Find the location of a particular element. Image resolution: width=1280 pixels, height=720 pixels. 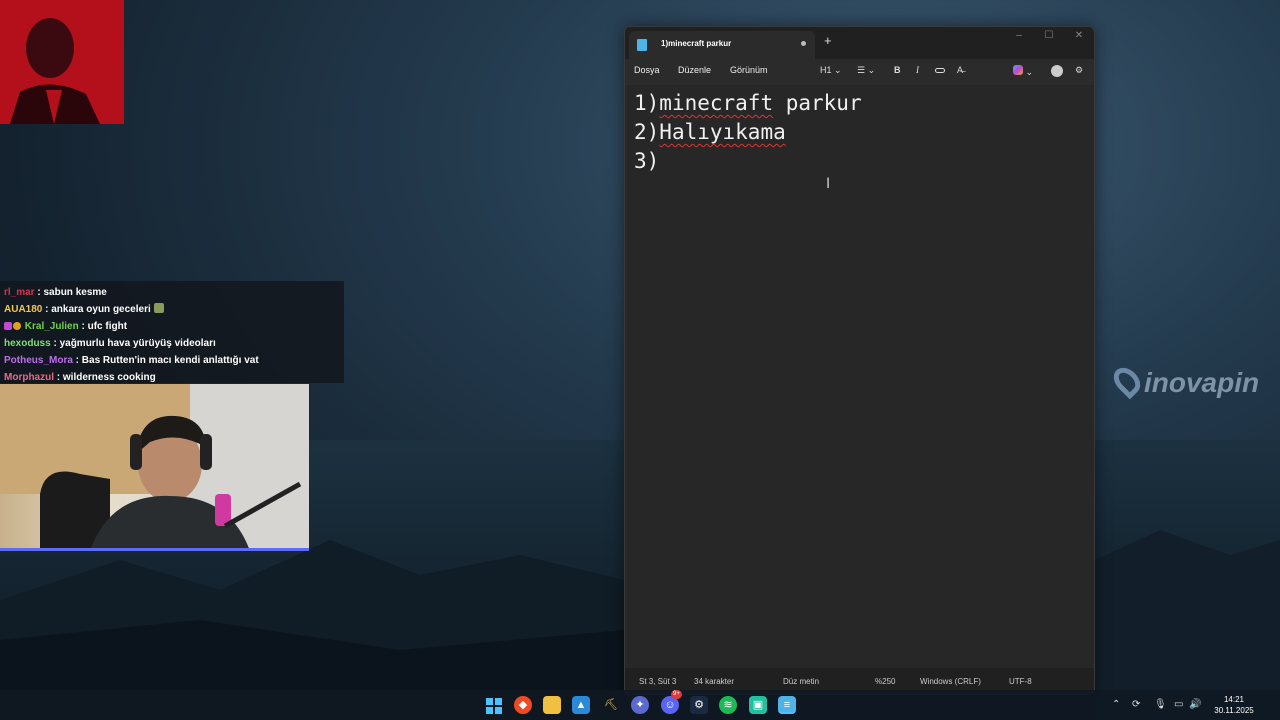

vip-badge-icon is located at coordinates (17, 326).